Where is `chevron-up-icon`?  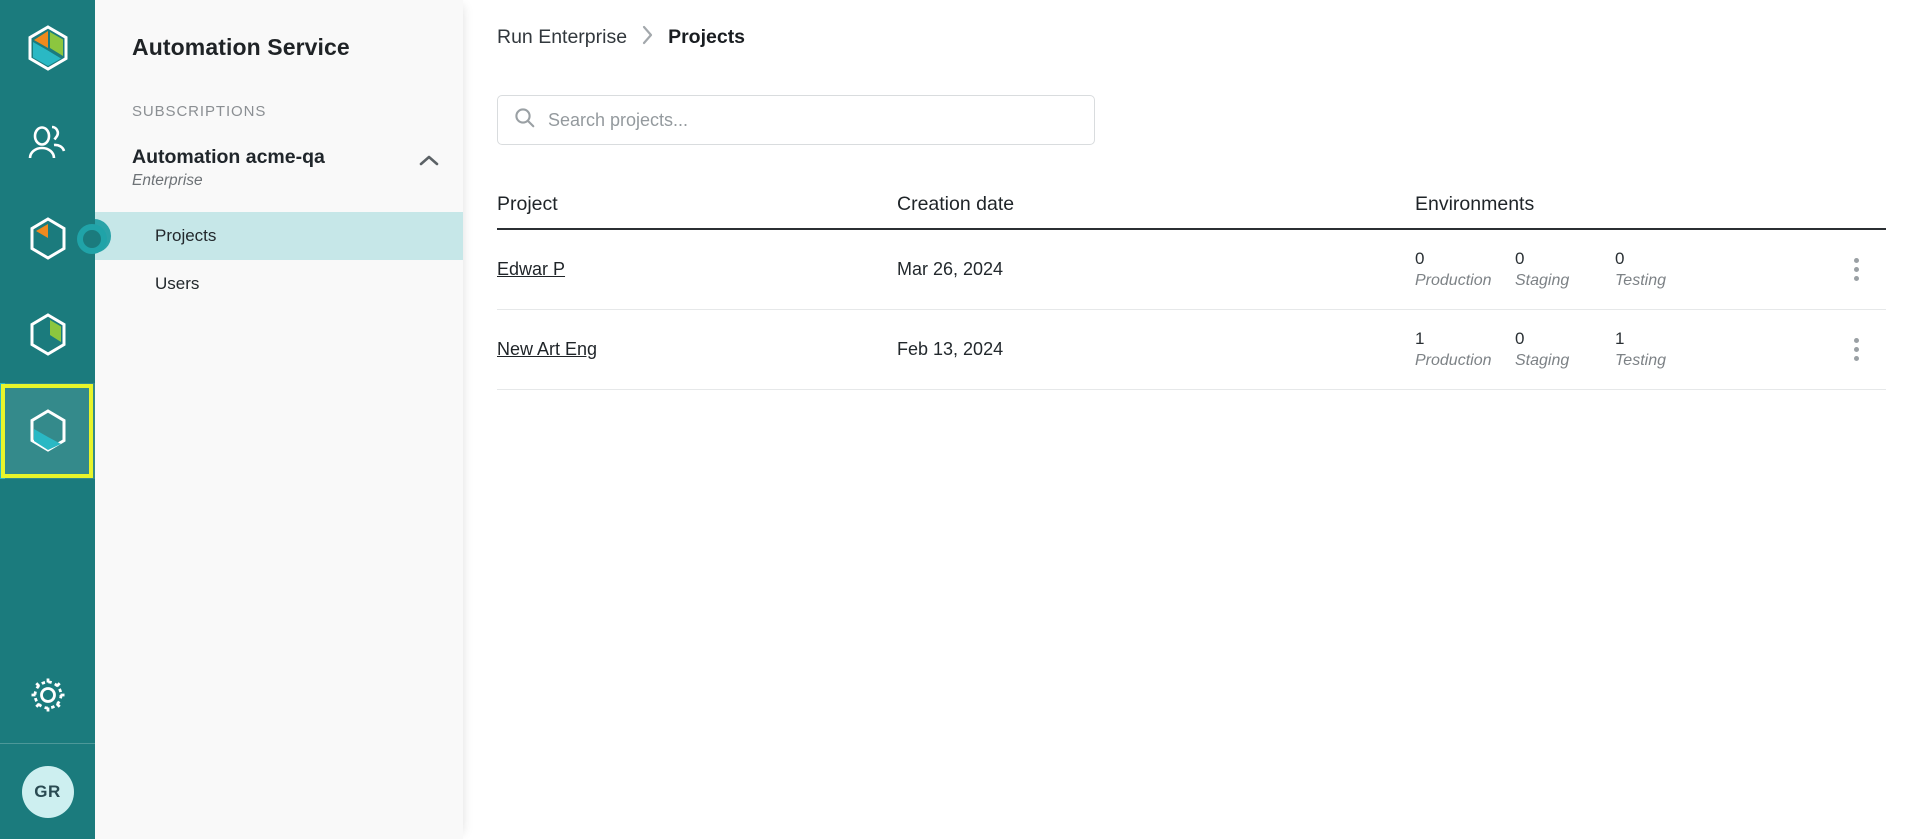
chevron-up-icon is located at coordinates (429, 160).